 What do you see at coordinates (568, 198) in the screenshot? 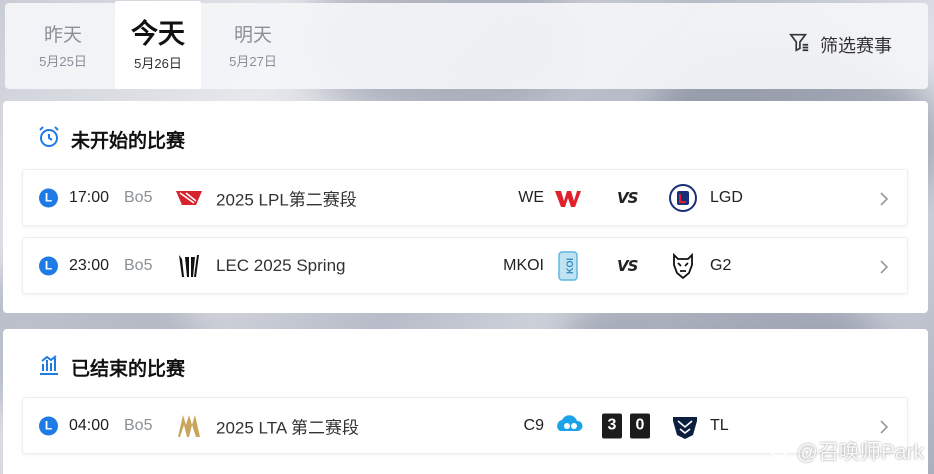
I see `we-logo-icon` at bounding box center [568, 198].